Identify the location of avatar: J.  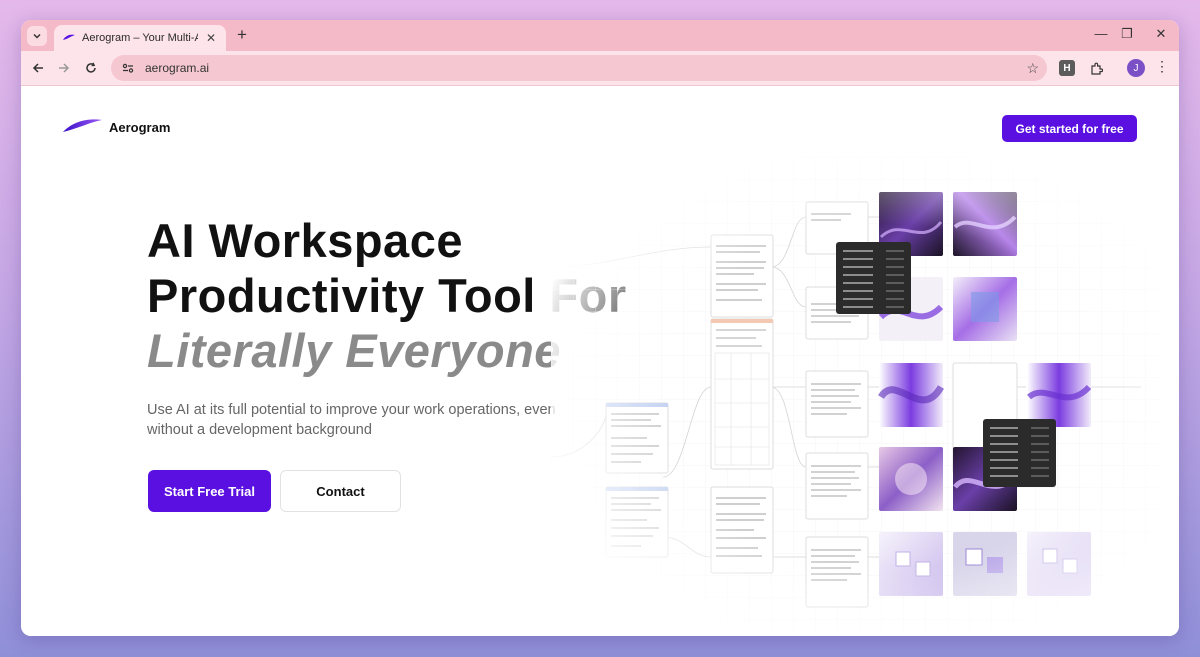
(1136, 68).